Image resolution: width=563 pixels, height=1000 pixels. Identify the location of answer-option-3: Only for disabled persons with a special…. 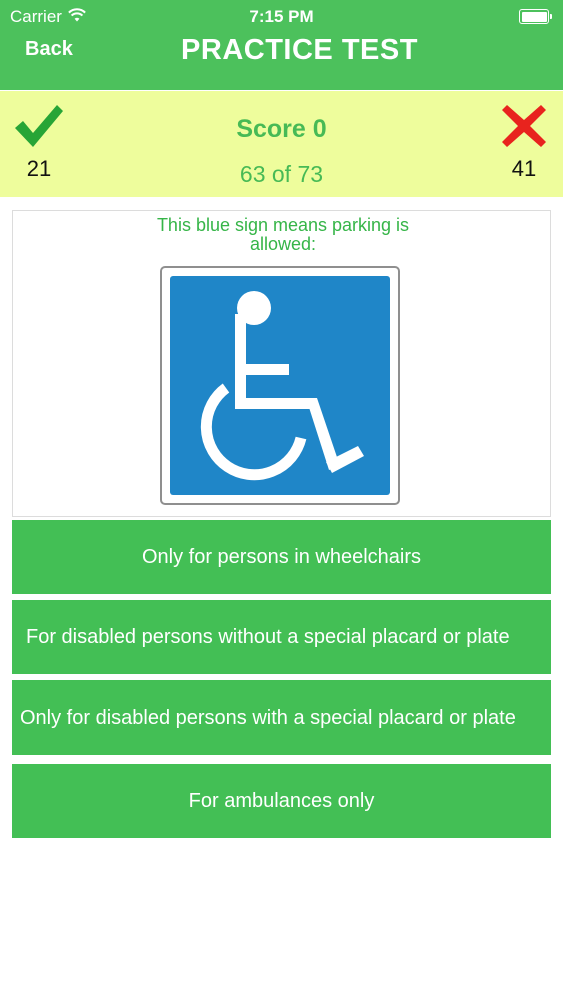
(281, 717).